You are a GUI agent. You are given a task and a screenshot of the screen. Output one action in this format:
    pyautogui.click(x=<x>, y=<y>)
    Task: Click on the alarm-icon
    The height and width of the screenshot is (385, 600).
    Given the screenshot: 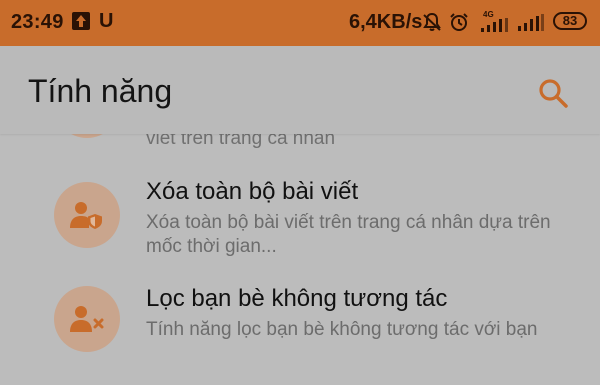 What is the action you would take?
    pyautogui.click(x=459, y=24)
    